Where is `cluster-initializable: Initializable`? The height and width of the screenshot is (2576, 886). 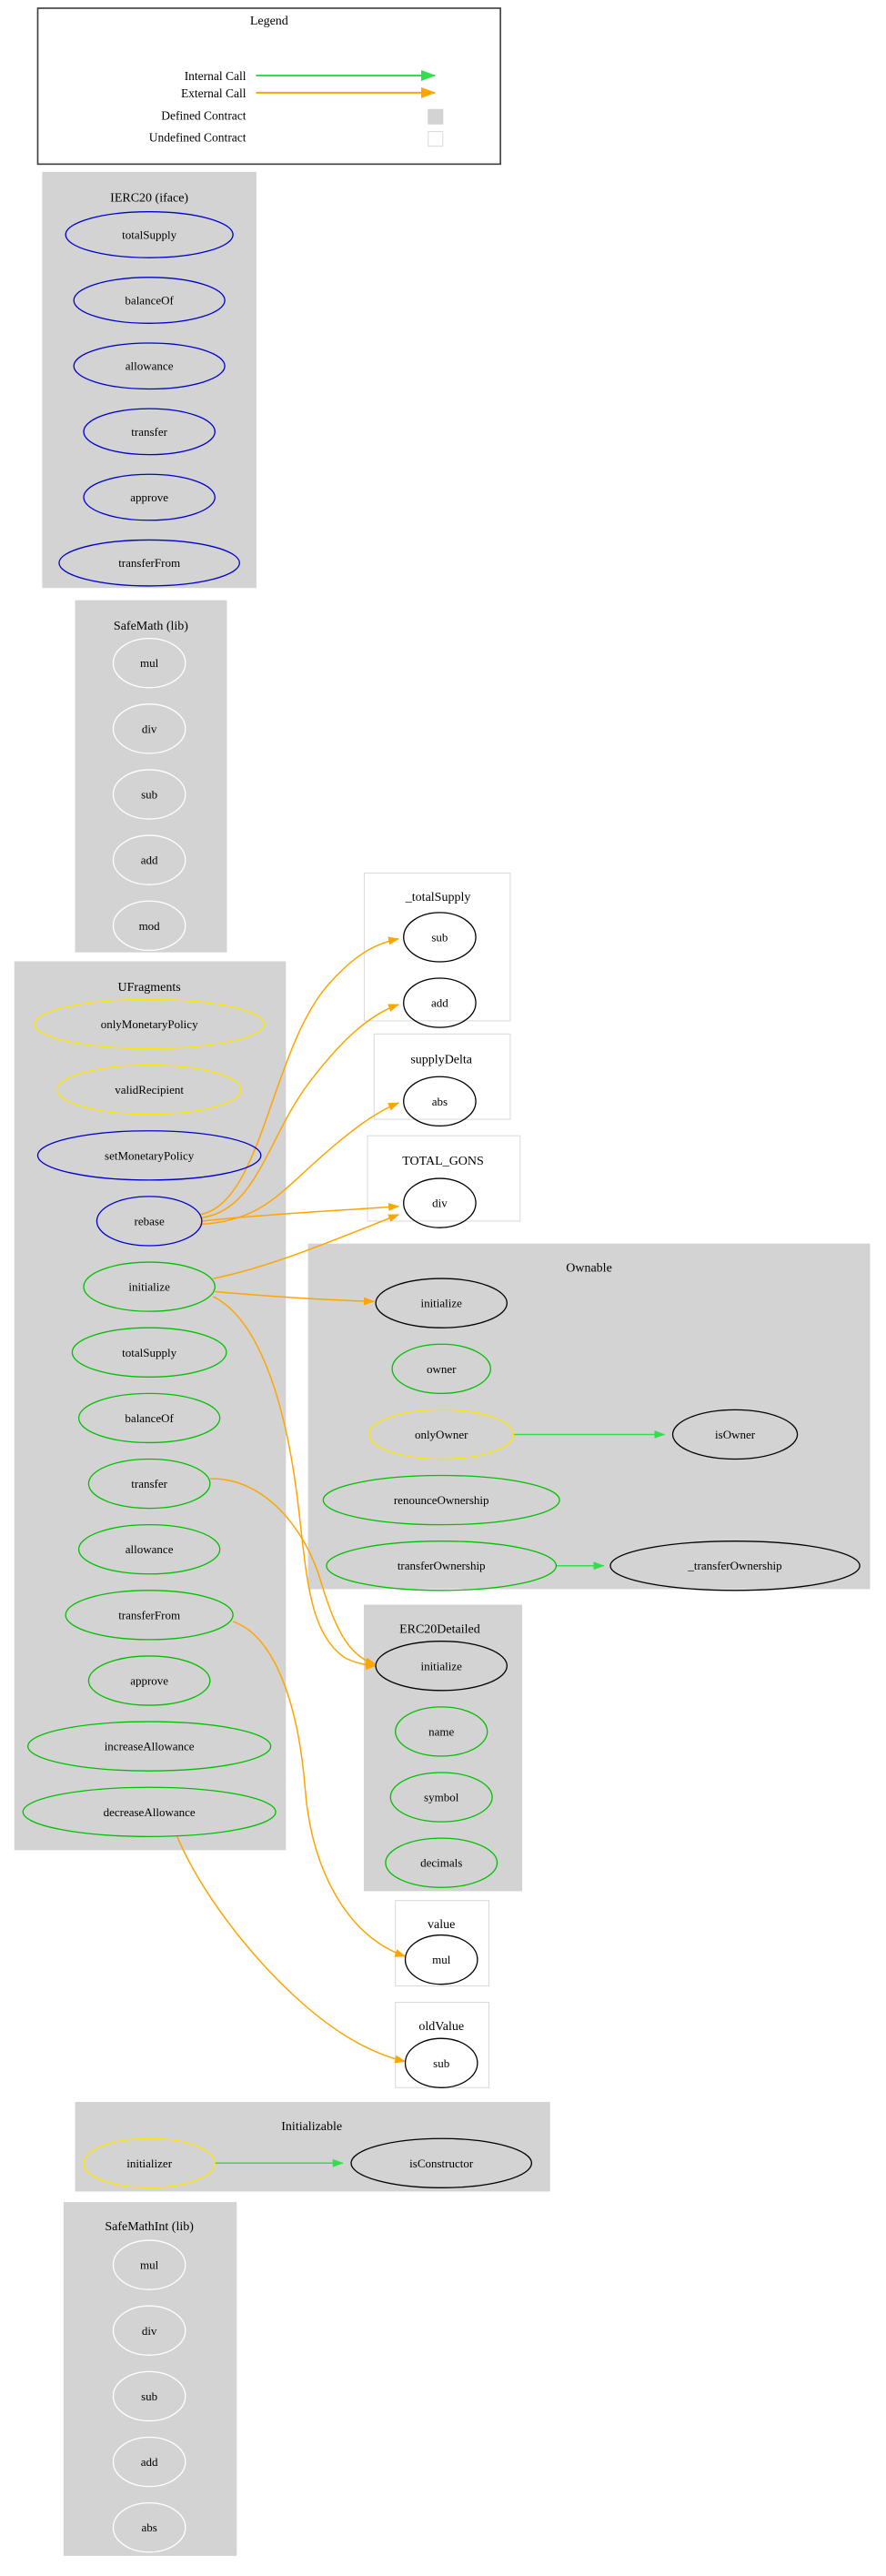 cluster-initializable: Initializable is located at coordinates (313, 2147).